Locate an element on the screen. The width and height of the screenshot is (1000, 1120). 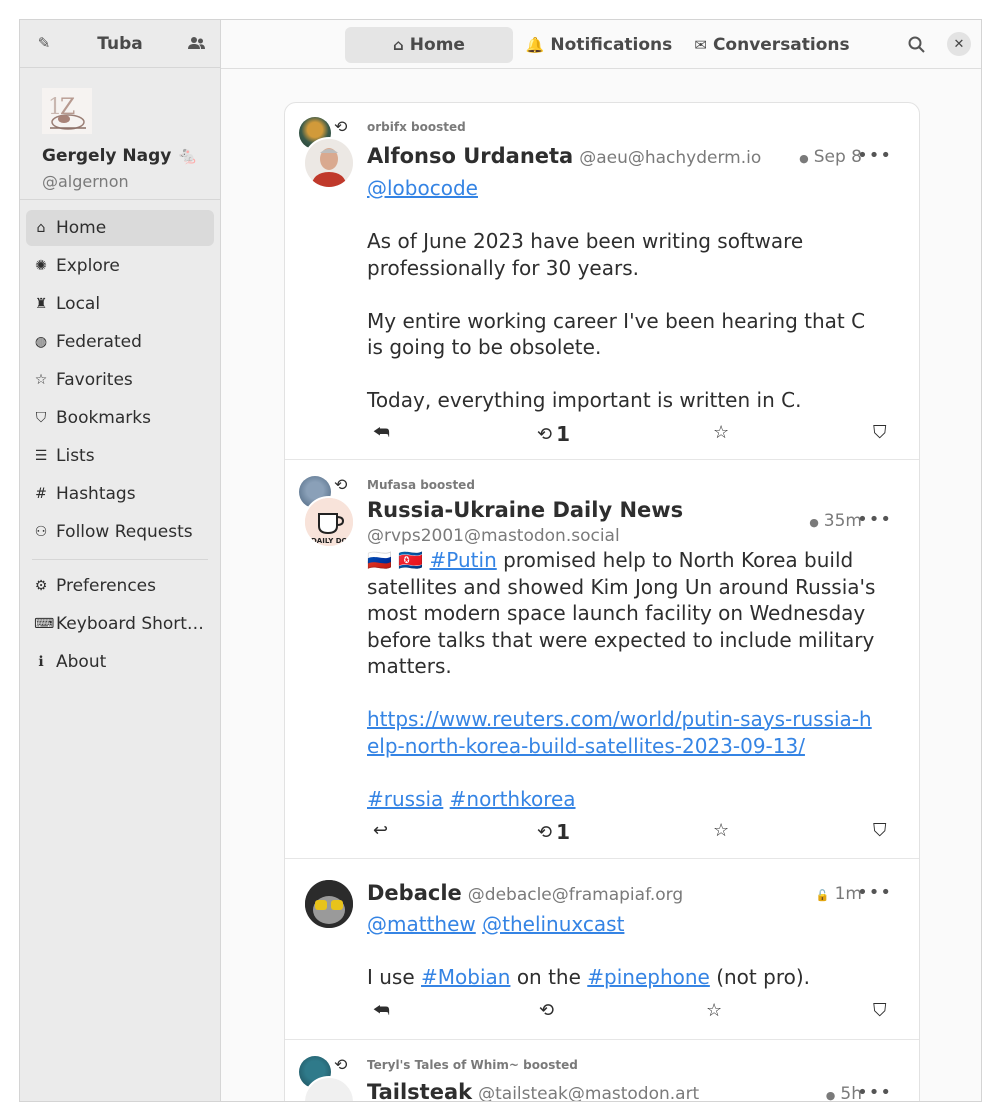
tab-home: ⌂ Home is located at coordinates (429, 45).